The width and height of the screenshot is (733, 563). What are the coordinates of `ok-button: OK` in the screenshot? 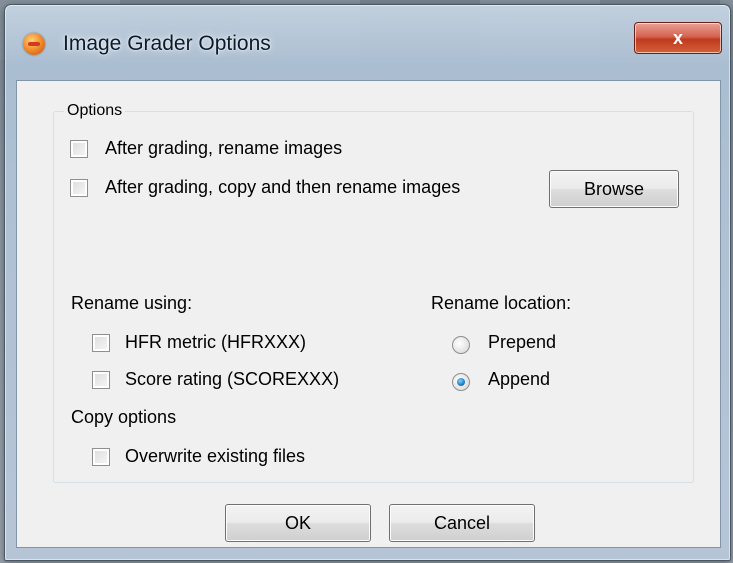 It's located at (298, 523).